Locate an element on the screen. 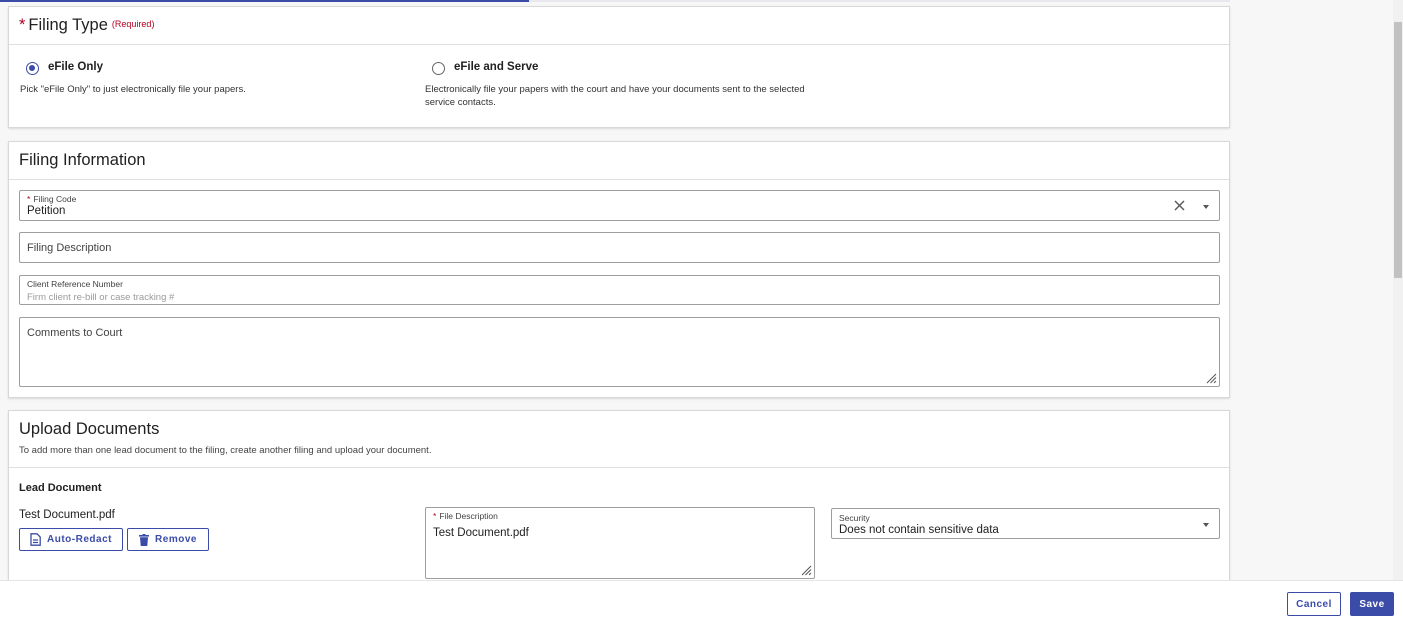  file-description-value: Test Document.pdf is located at coordinates (481, 533).